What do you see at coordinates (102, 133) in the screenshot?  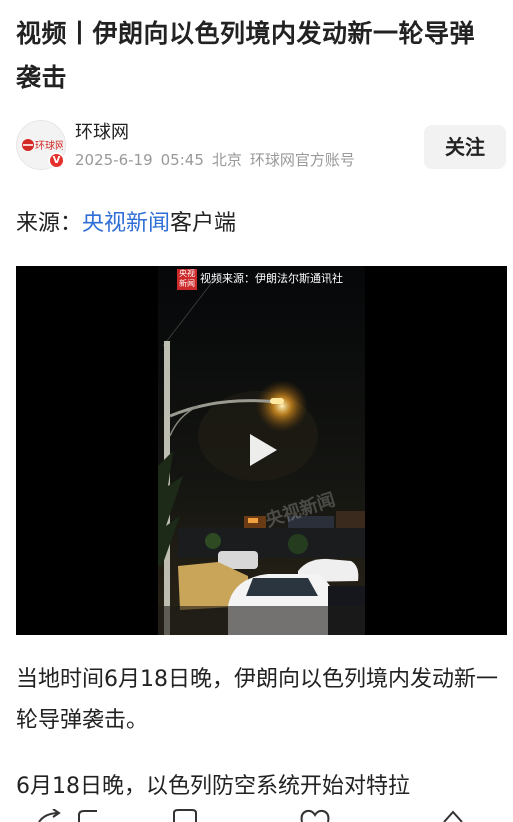 I see `author-name: 环球网` at bounding box center [102, 133].